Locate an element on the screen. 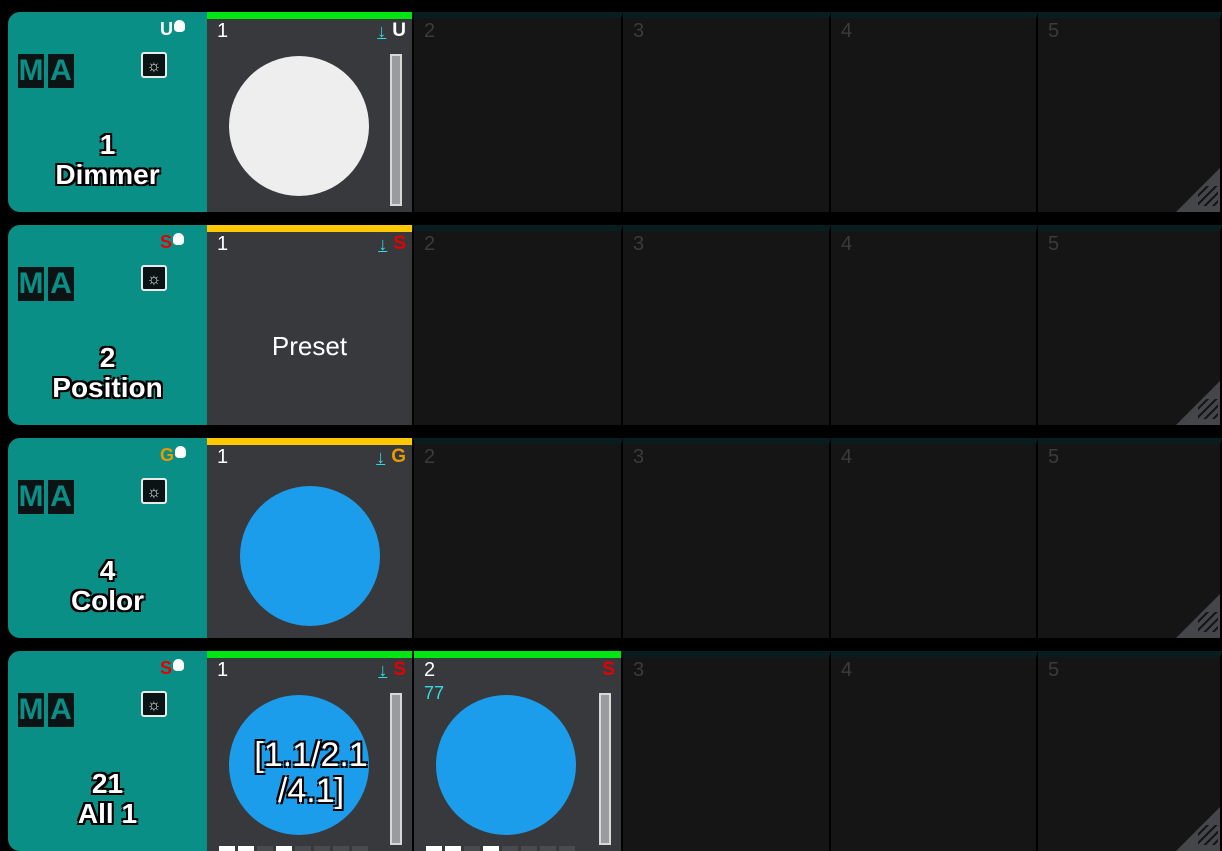 The width and height of the screenshot is (1222, 851). pool-title: 1 Dimmer is located at coordinates (107, 160).